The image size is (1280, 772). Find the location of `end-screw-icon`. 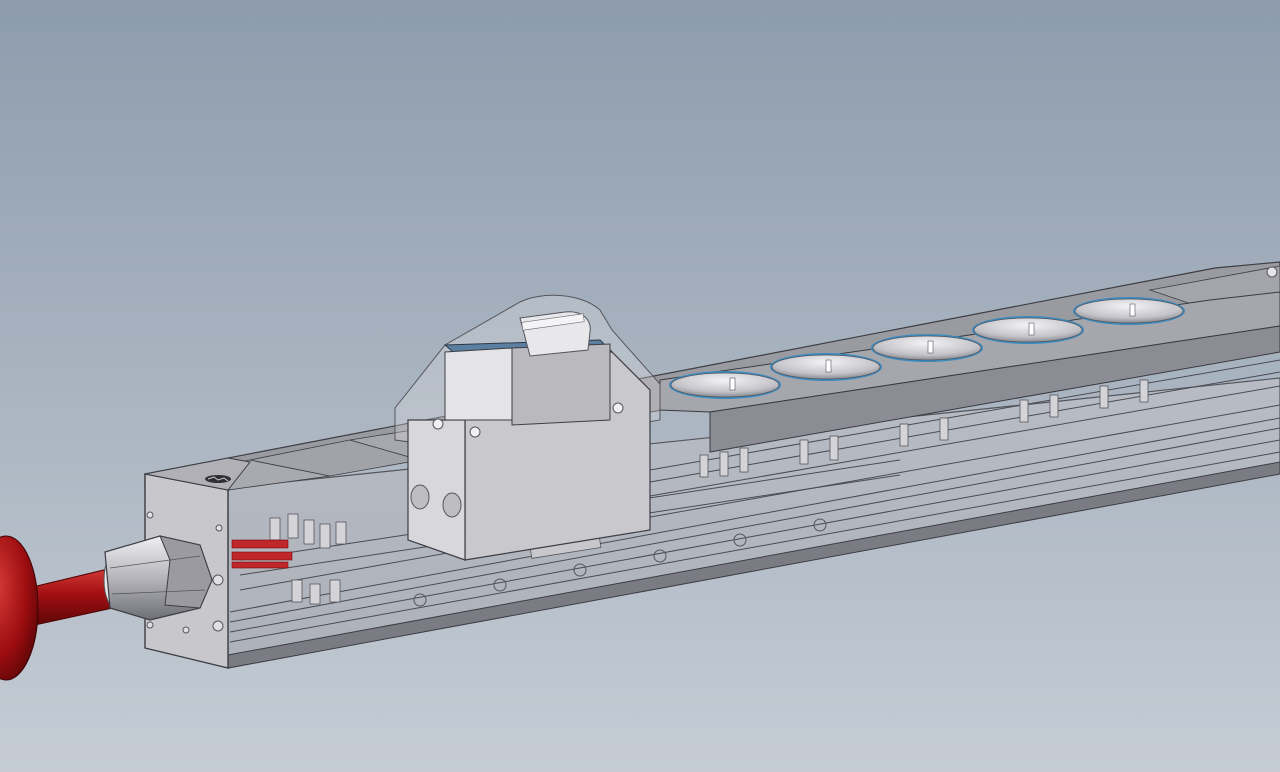

end-screw-icon is located at coordinates (1272, 272).